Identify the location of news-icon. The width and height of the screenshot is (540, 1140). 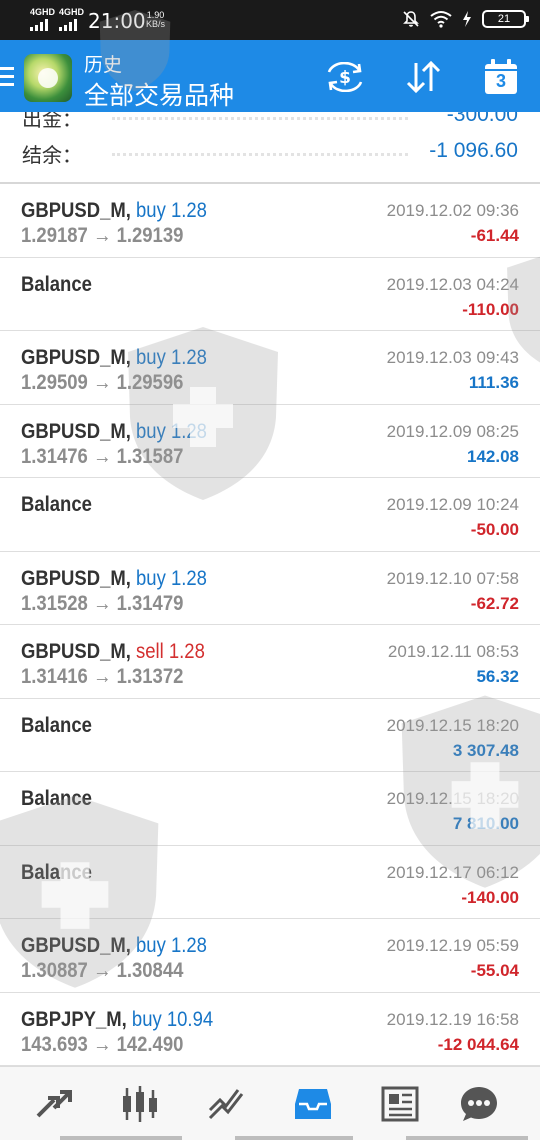
(400, 1104).